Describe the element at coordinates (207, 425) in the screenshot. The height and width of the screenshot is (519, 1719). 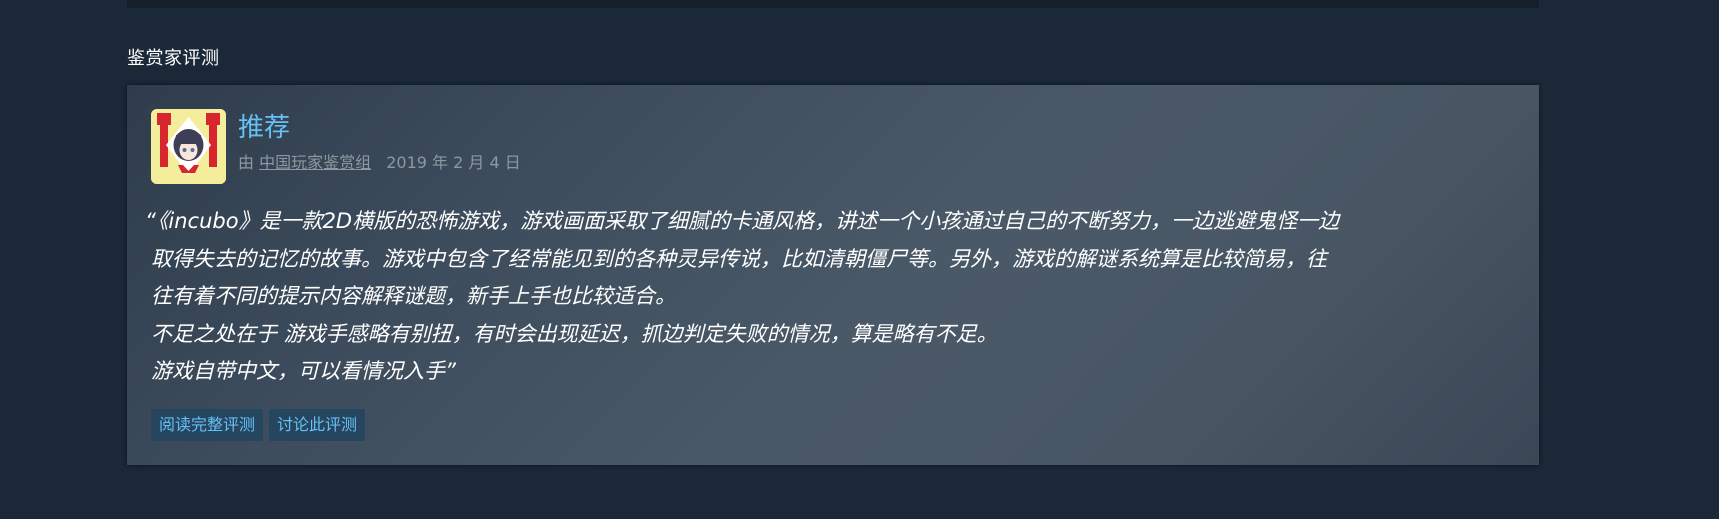
I see `read-full-review-button: 阅读完整评测` at that location.